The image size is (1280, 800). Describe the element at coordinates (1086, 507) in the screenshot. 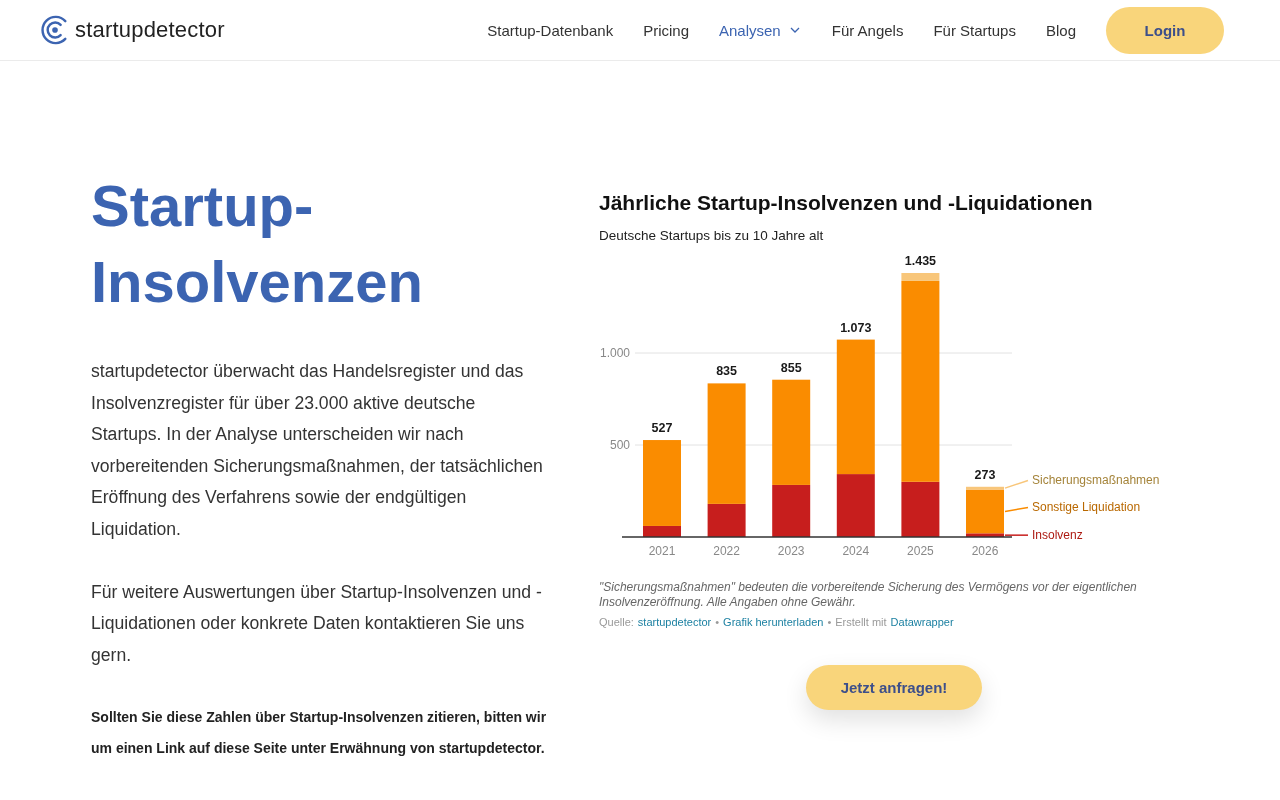

I see `legend-label: Sonstige Liquidation` at that location.